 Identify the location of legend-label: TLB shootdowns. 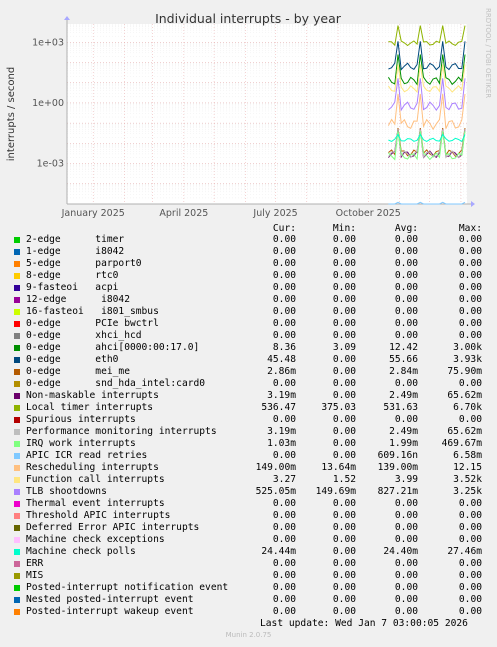
(66, 491).